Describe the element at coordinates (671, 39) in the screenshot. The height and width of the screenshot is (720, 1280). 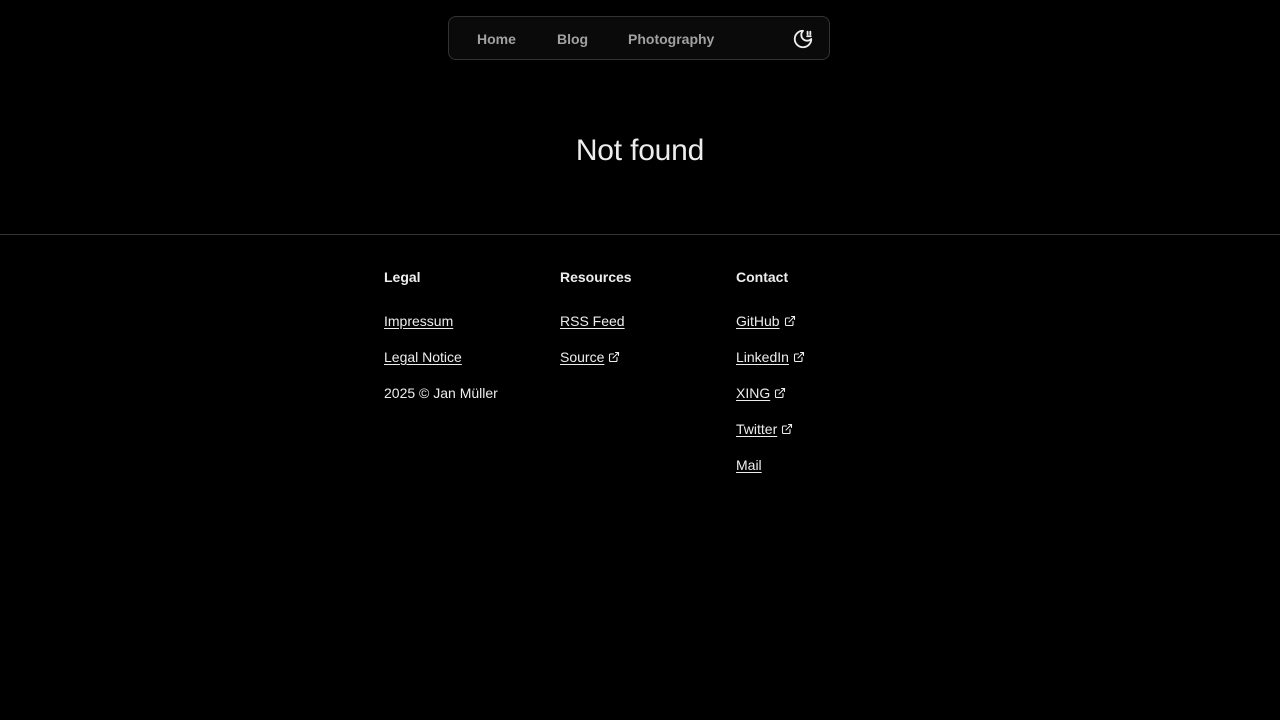
I see `nav-link-photography: Photography` at that location.